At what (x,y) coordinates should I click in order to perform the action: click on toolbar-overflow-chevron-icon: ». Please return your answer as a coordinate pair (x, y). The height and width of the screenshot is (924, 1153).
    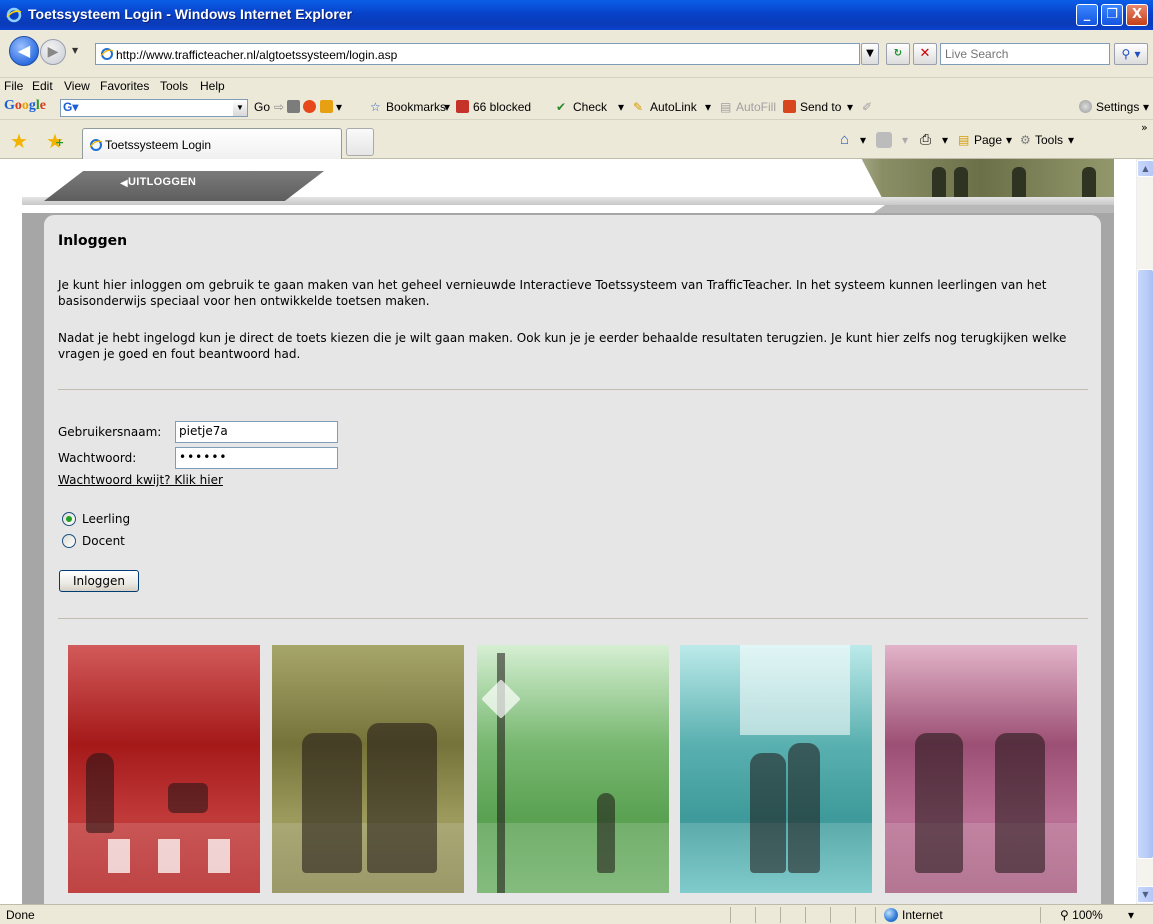
    Looking at the image, I should click on (1144, 127).